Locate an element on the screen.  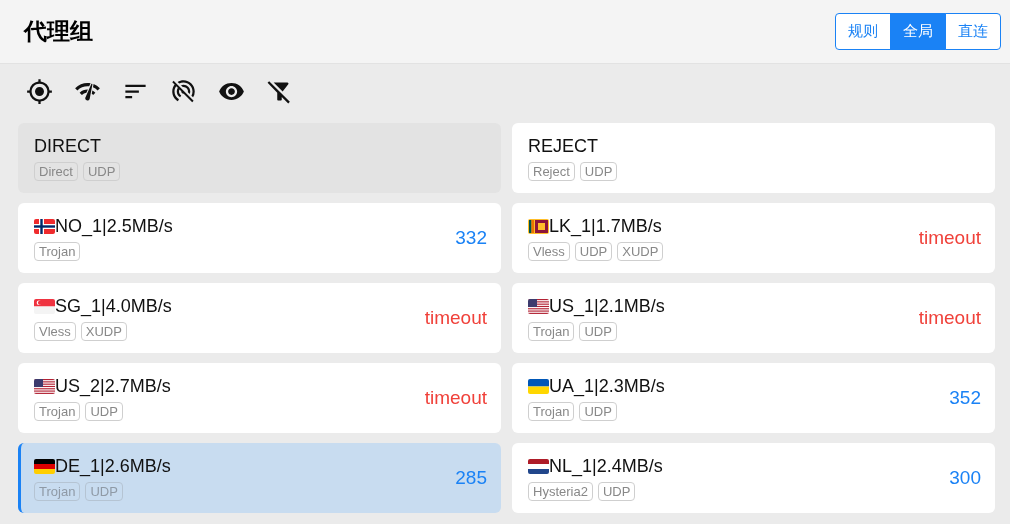
proxy-name: NL_1|2.4MB/s is located at coordinates (606, 466).